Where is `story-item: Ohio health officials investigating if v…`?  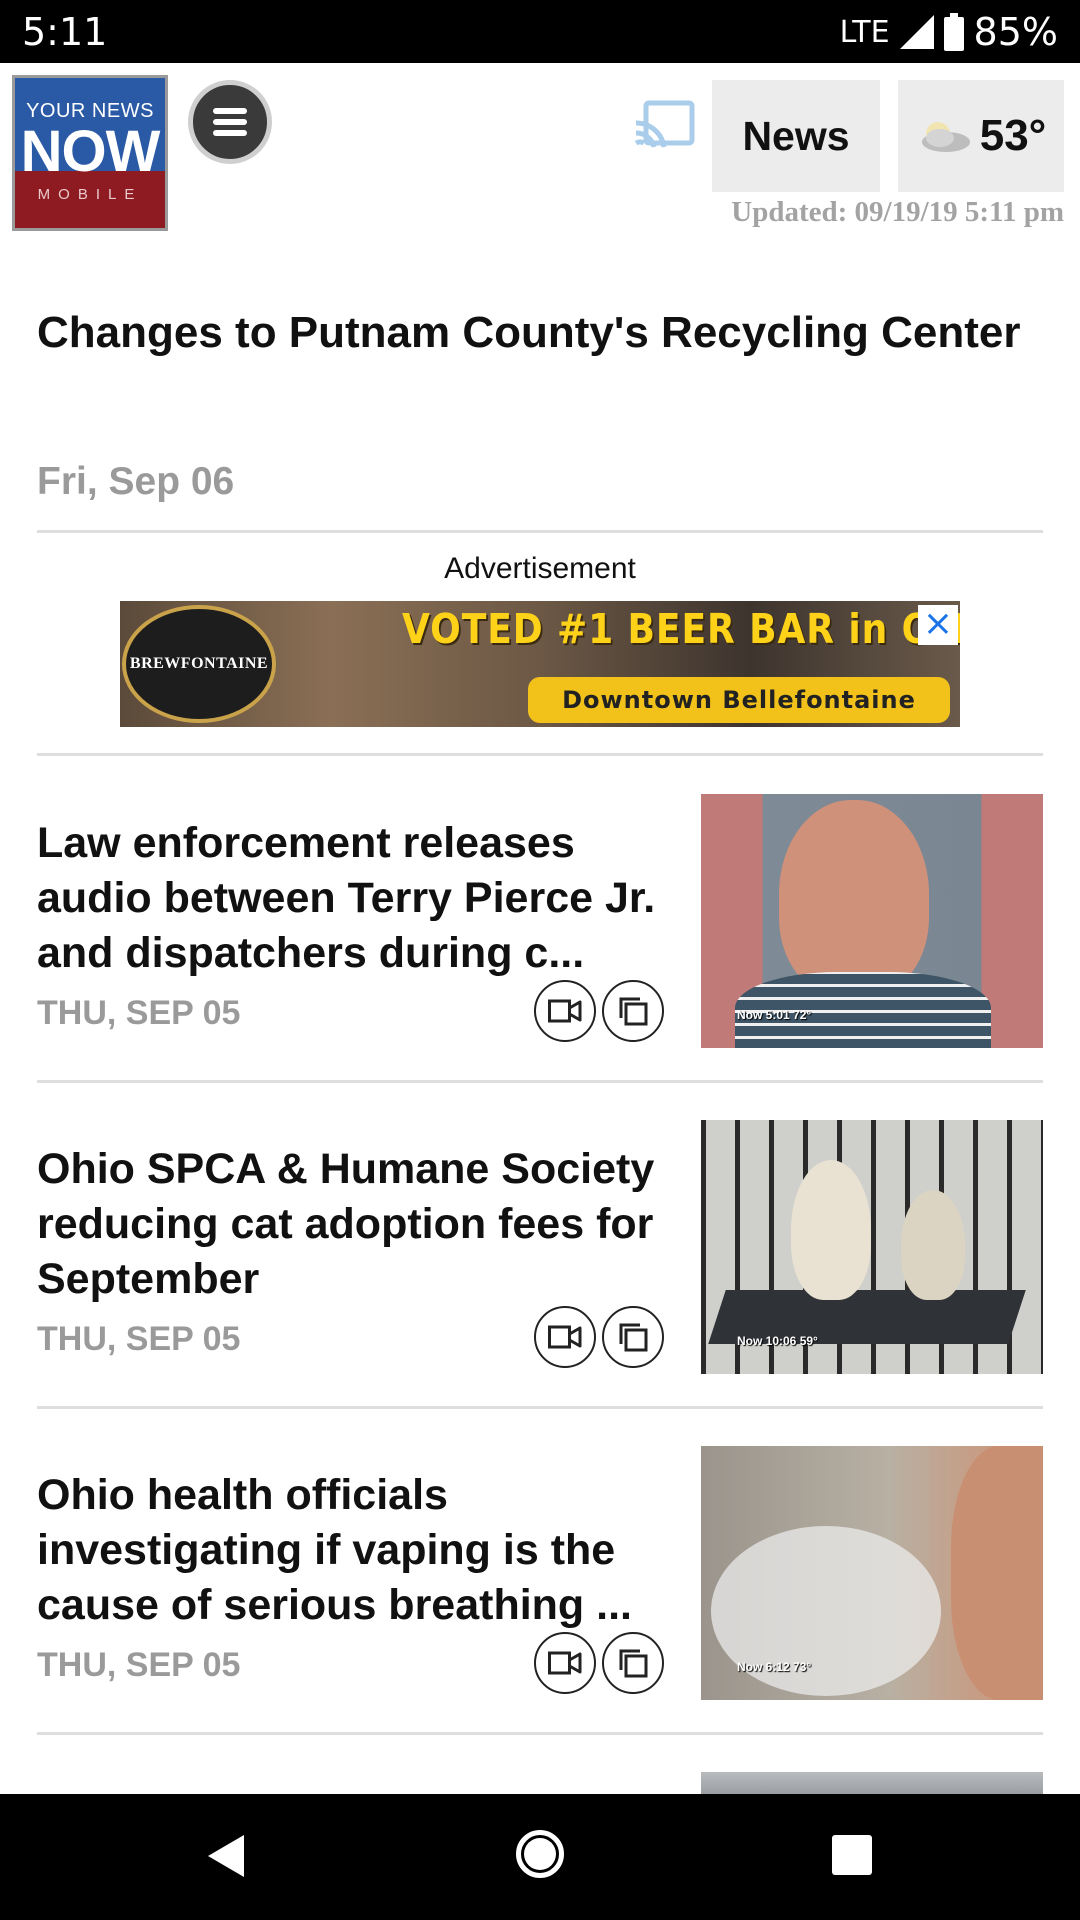
story-item: Ohio health officials investigating if v… is located at coordinates (540, 1573).